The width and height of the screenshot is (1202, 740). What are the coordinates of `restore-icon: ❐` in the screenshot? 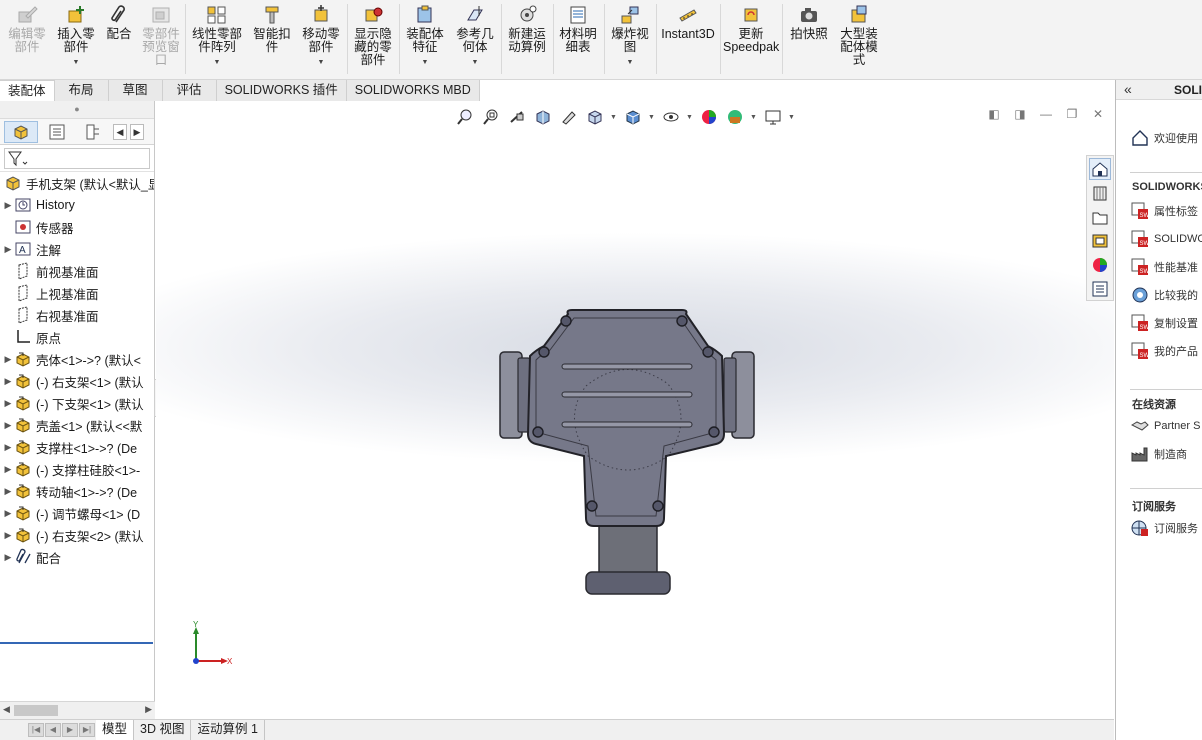 It's located at (1072, 114).